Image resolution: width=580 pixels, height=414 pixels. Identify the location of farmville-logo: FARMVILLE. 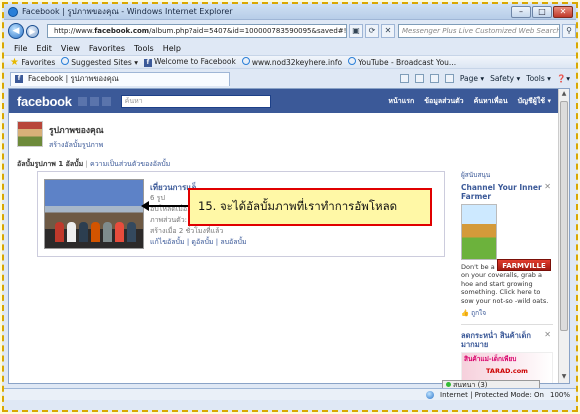
(524, 265).